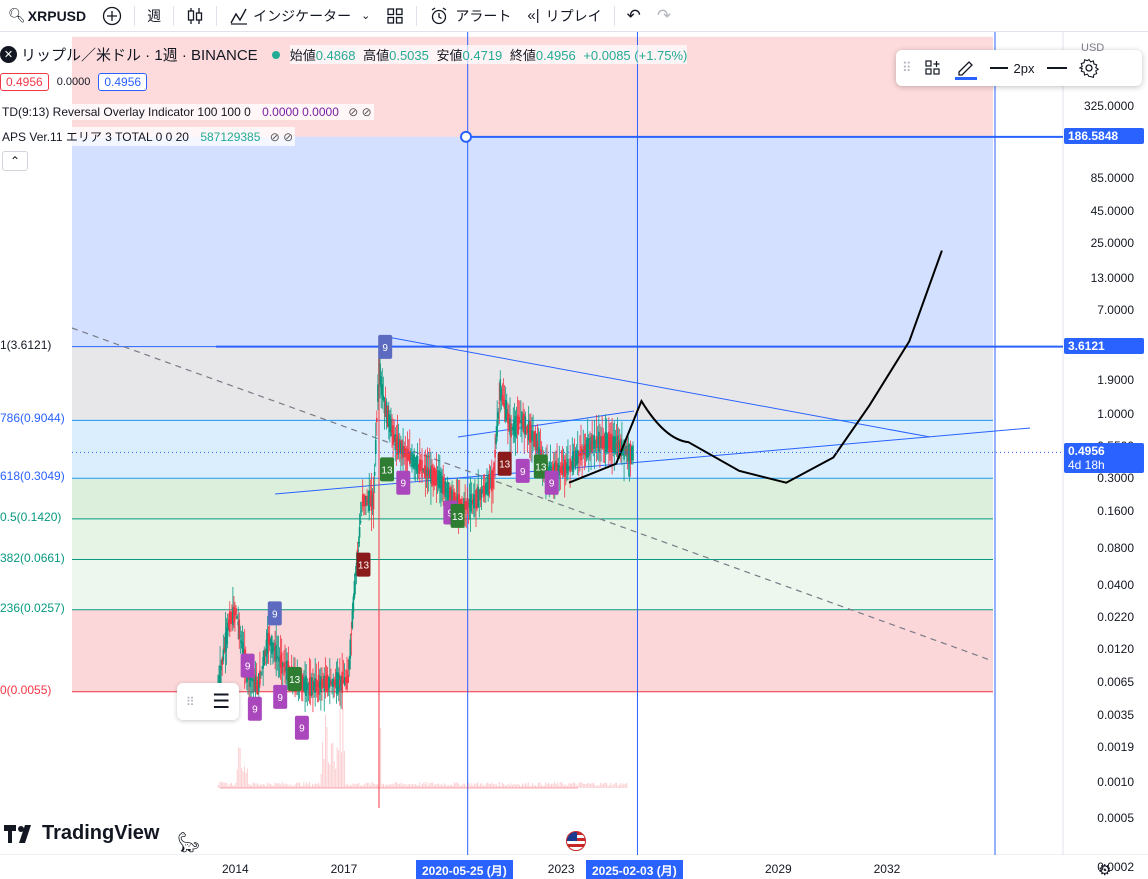  I want to click on line-width-button: 2px, so click(1012, 68).